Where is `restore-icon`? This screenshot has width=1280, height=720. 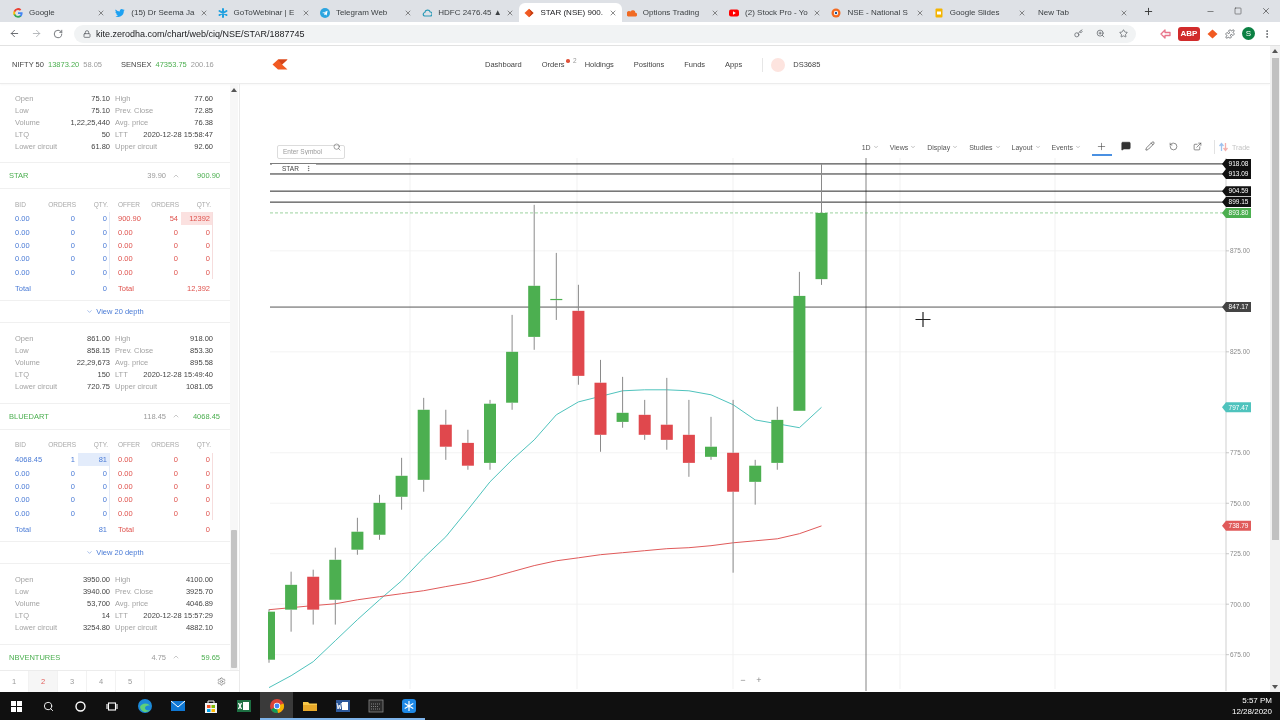
restore-icon is located at coordinates (1238, 11).